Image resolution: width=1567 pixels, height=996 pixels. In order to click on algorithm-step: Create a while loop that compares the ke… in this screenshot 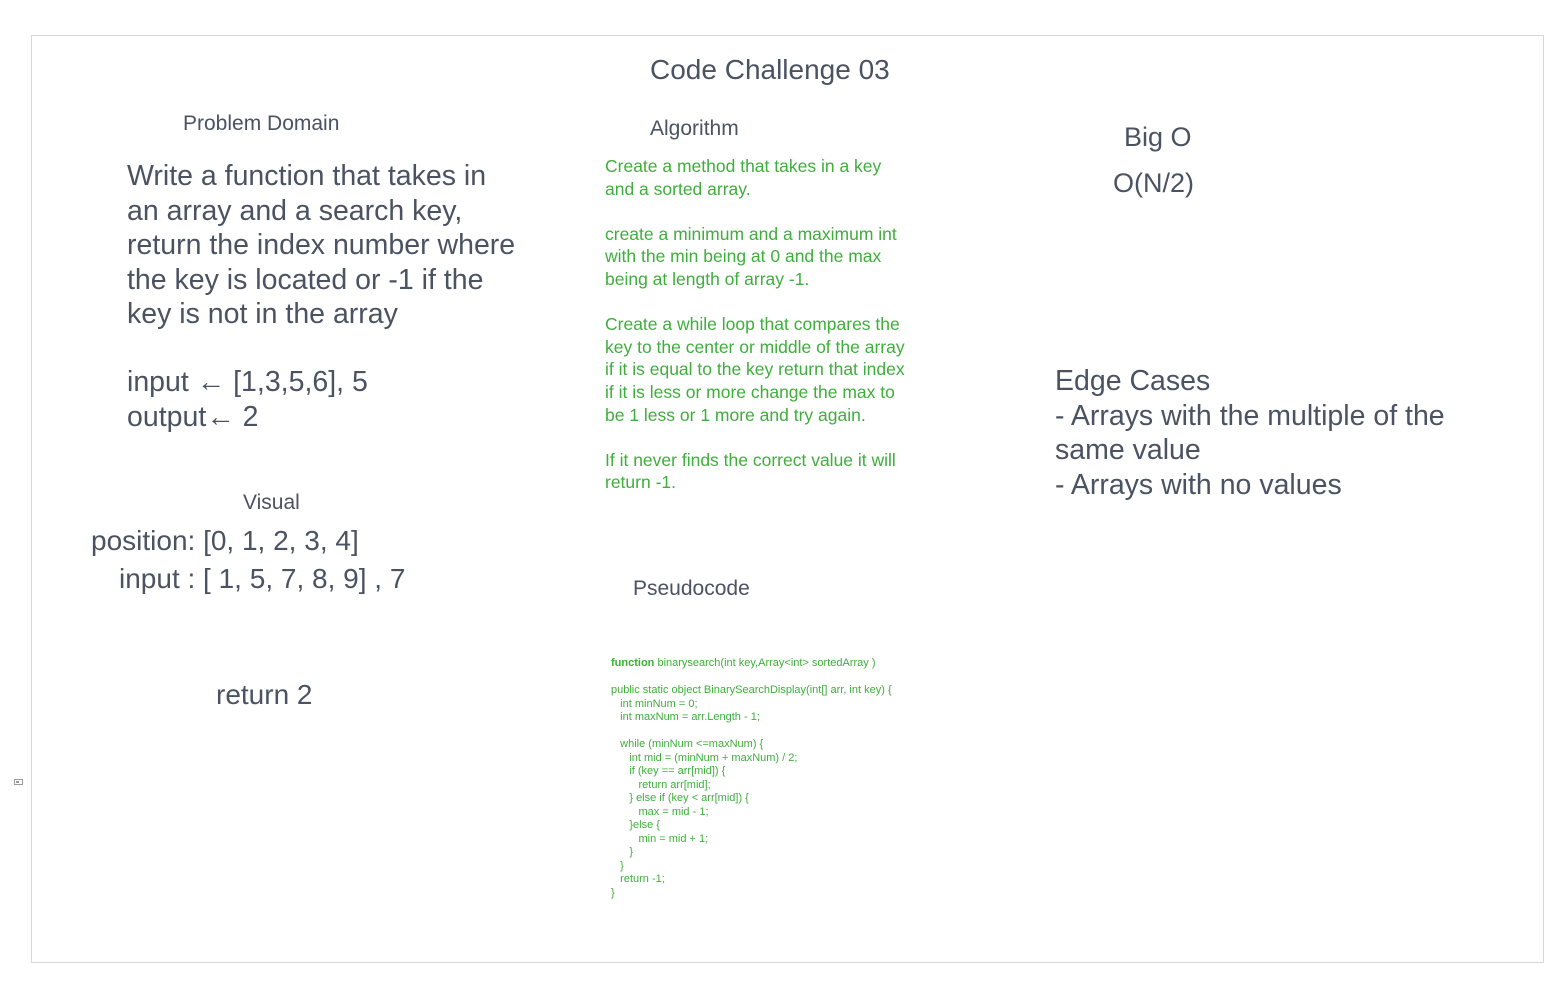, I will do `click(755, 369)`.